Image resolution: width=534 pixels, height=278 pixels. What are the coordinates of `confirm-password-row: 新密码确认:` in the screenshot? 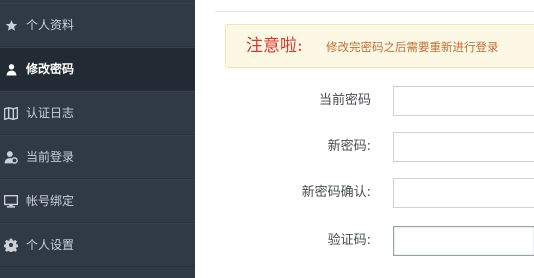 It's located at (364, 193).